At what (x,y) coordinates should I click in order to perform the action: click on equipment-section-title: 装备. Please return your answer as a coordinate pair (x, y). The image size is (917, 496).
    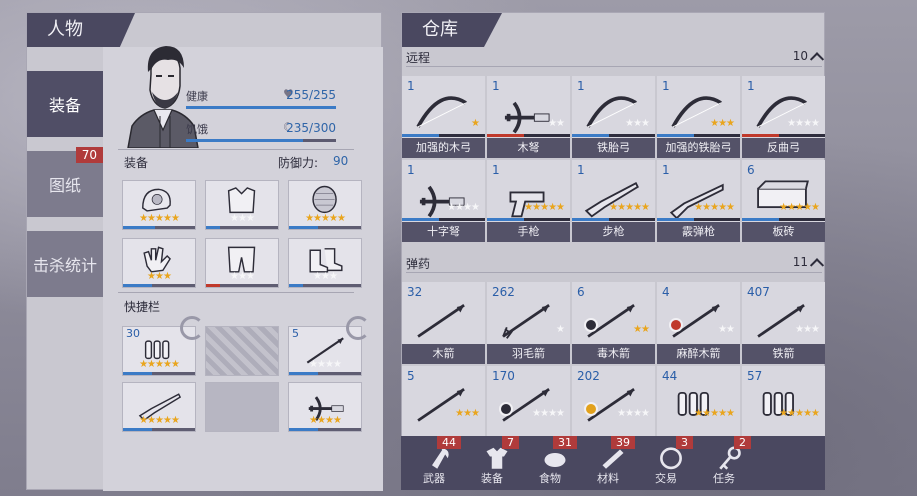
    Looking at the image, I should click on (136, 163).